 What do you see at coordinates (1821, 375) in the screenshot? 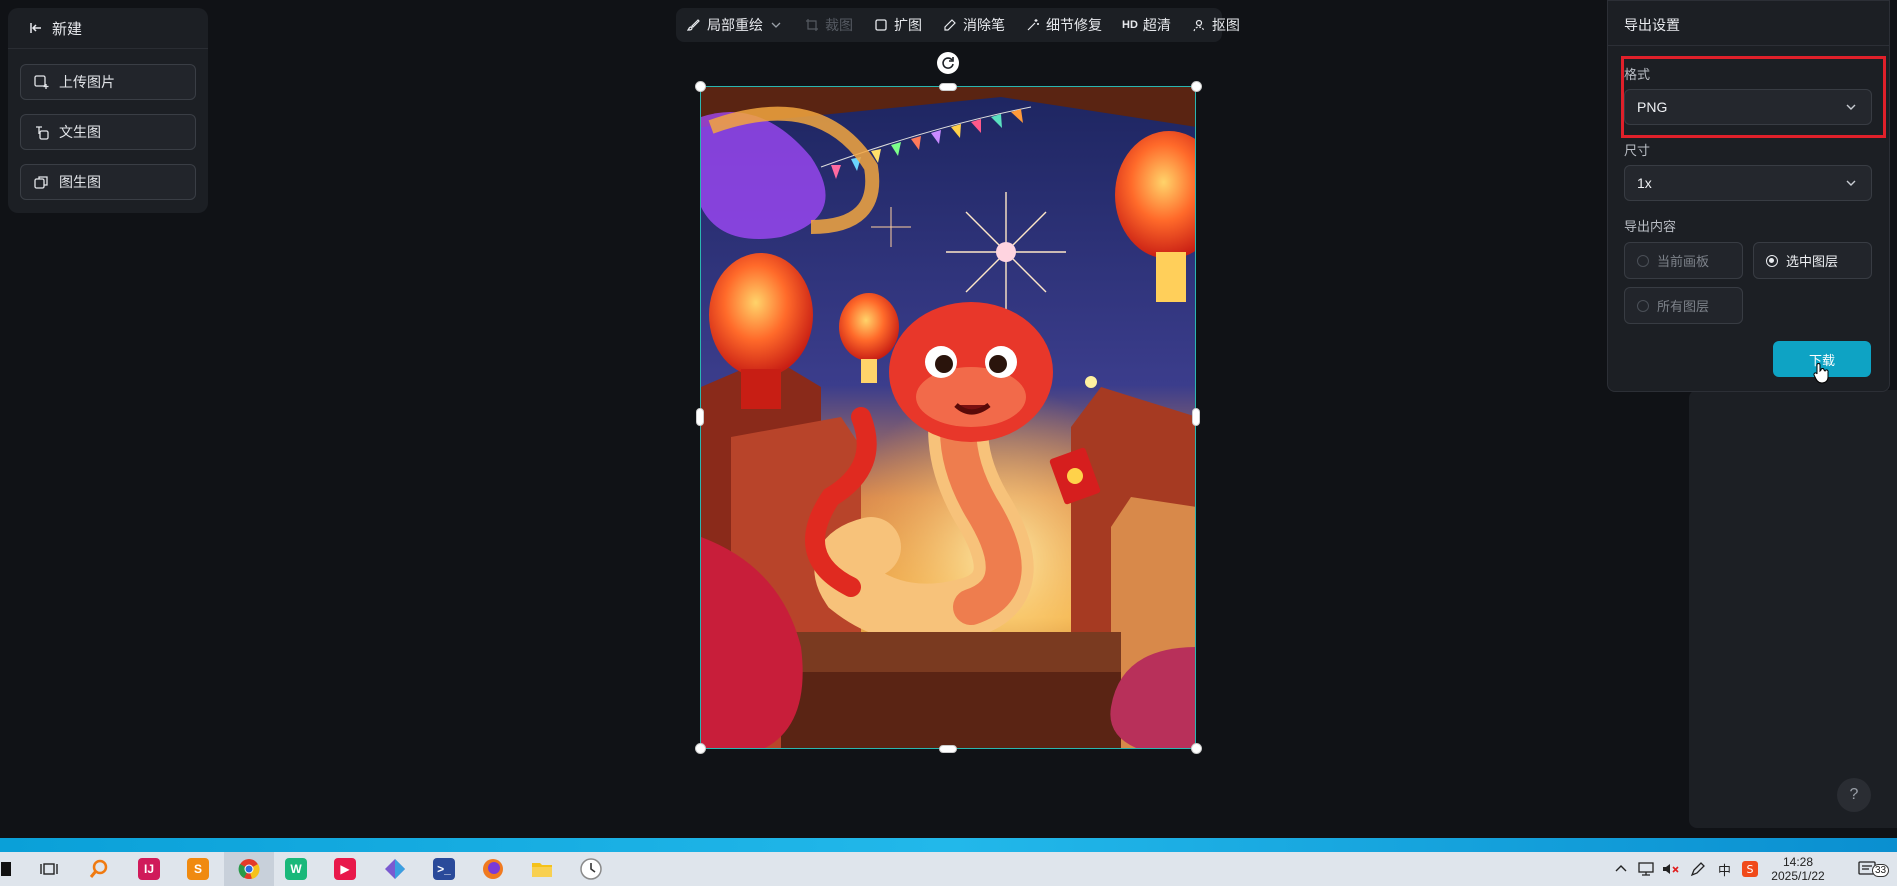
I see `hand-cursor-icon` at bounding box center [1821, 375].